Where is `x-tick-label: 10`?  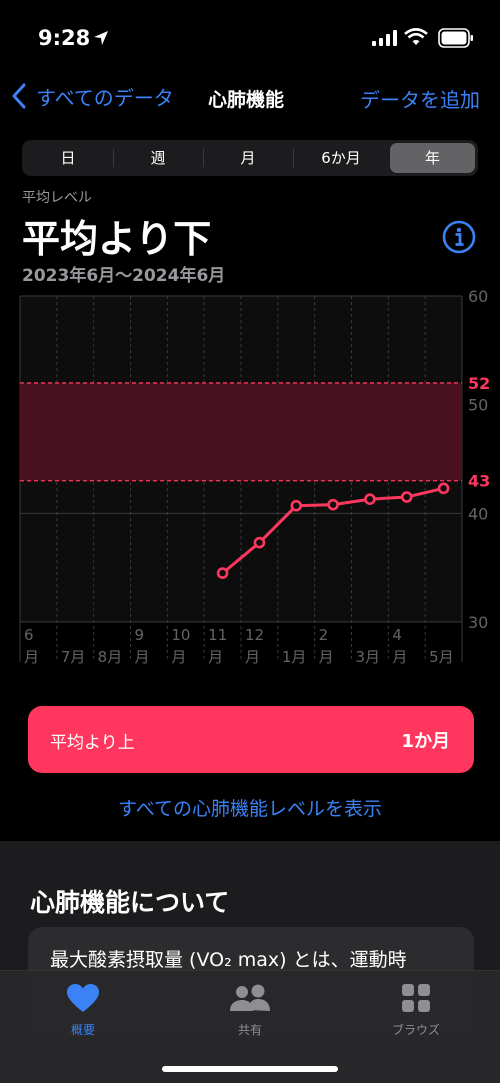
x-tick-label: 10 is located at coordinates (180, 635).